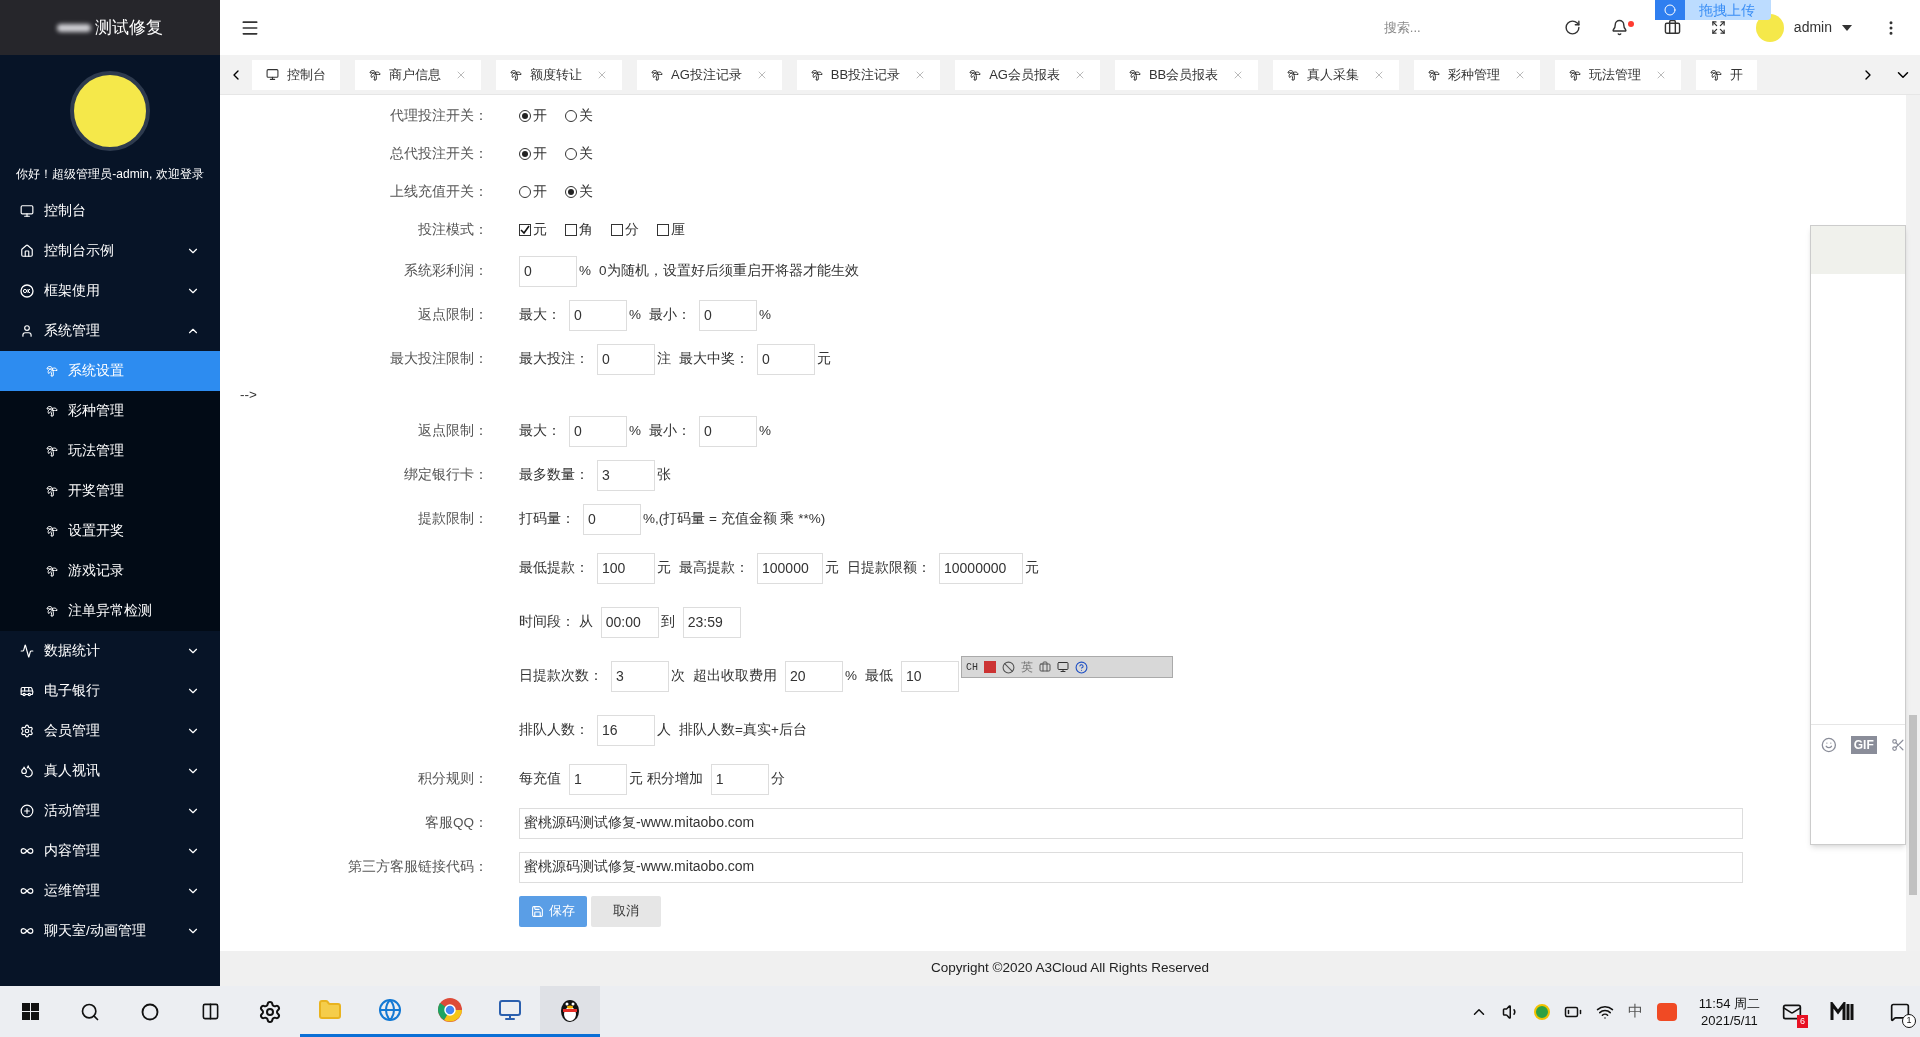 The image size is (1920, 1037). Describe the element at coordinates (110, 291) in the screenshot. I see `sidebar-item: 框架使用` at that location.